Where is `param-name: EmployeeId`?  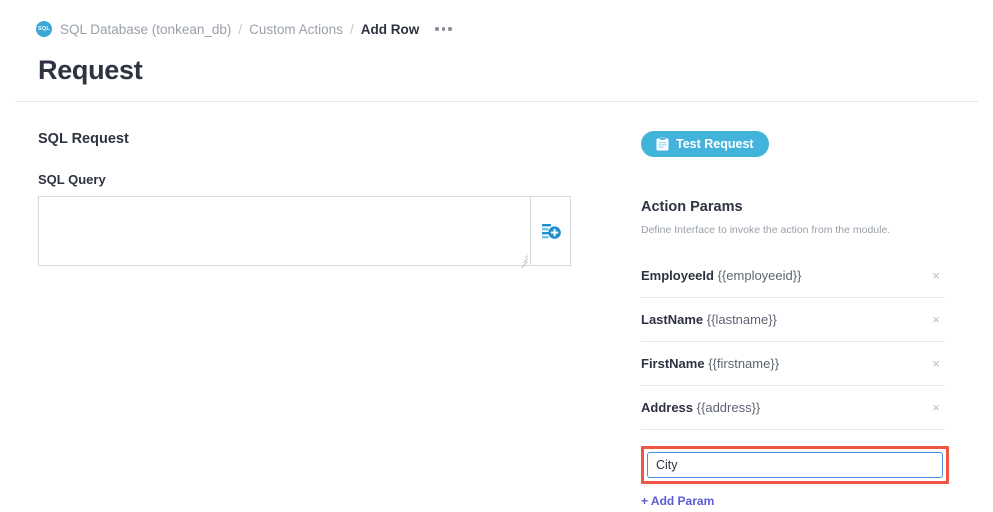
param-name: EmployeeId is located at coordinates (677, 275).